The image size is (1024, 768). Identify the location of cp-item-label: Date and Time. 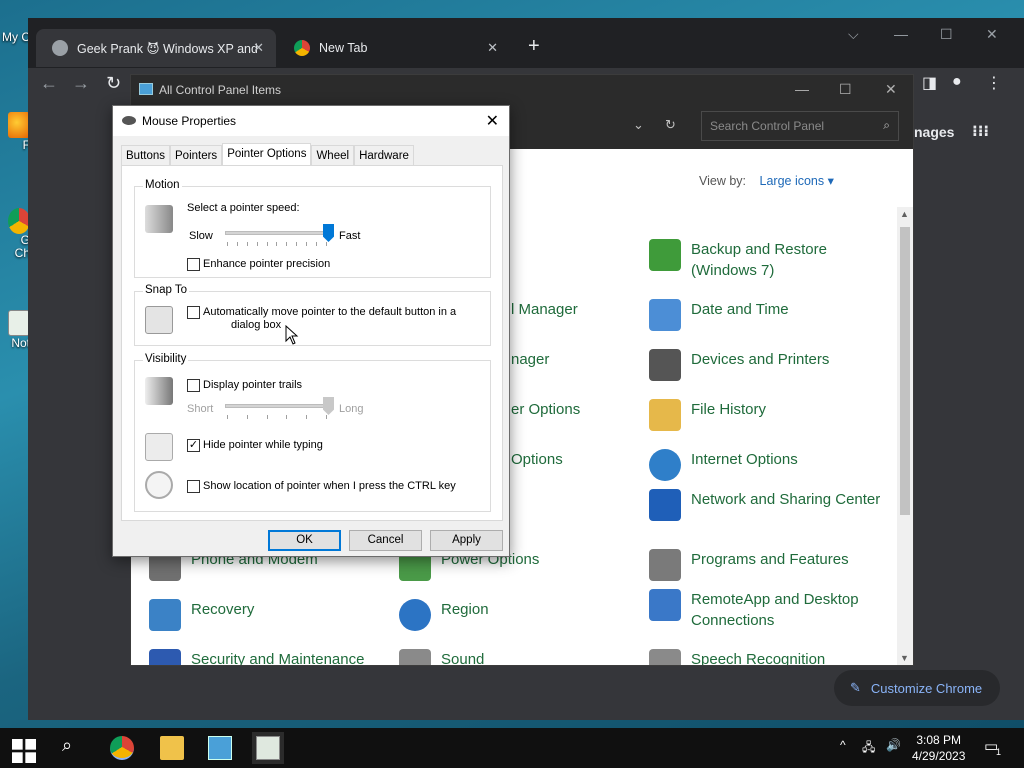
(740, 309).